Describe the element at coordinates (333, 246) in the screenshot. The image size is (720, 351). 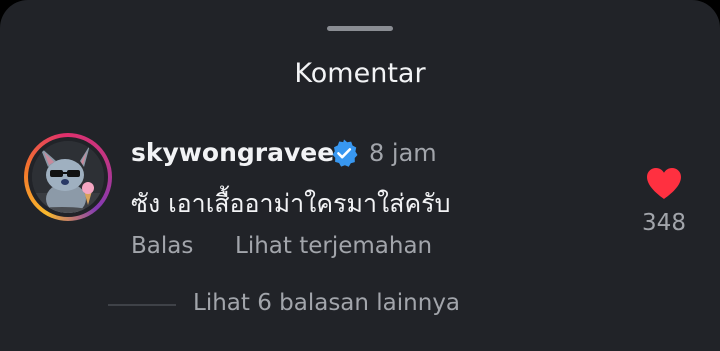
I see `see-translation-button: Lihat terjemahan` at that location.